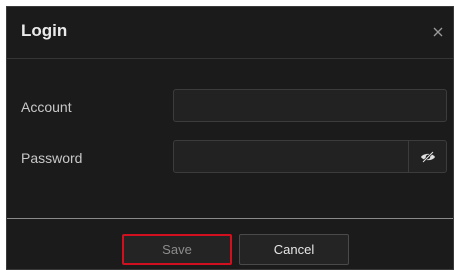  Describe the element at coordinates (294, 249) in the screenshot. I see `cancel-button: Cancel` at that location.